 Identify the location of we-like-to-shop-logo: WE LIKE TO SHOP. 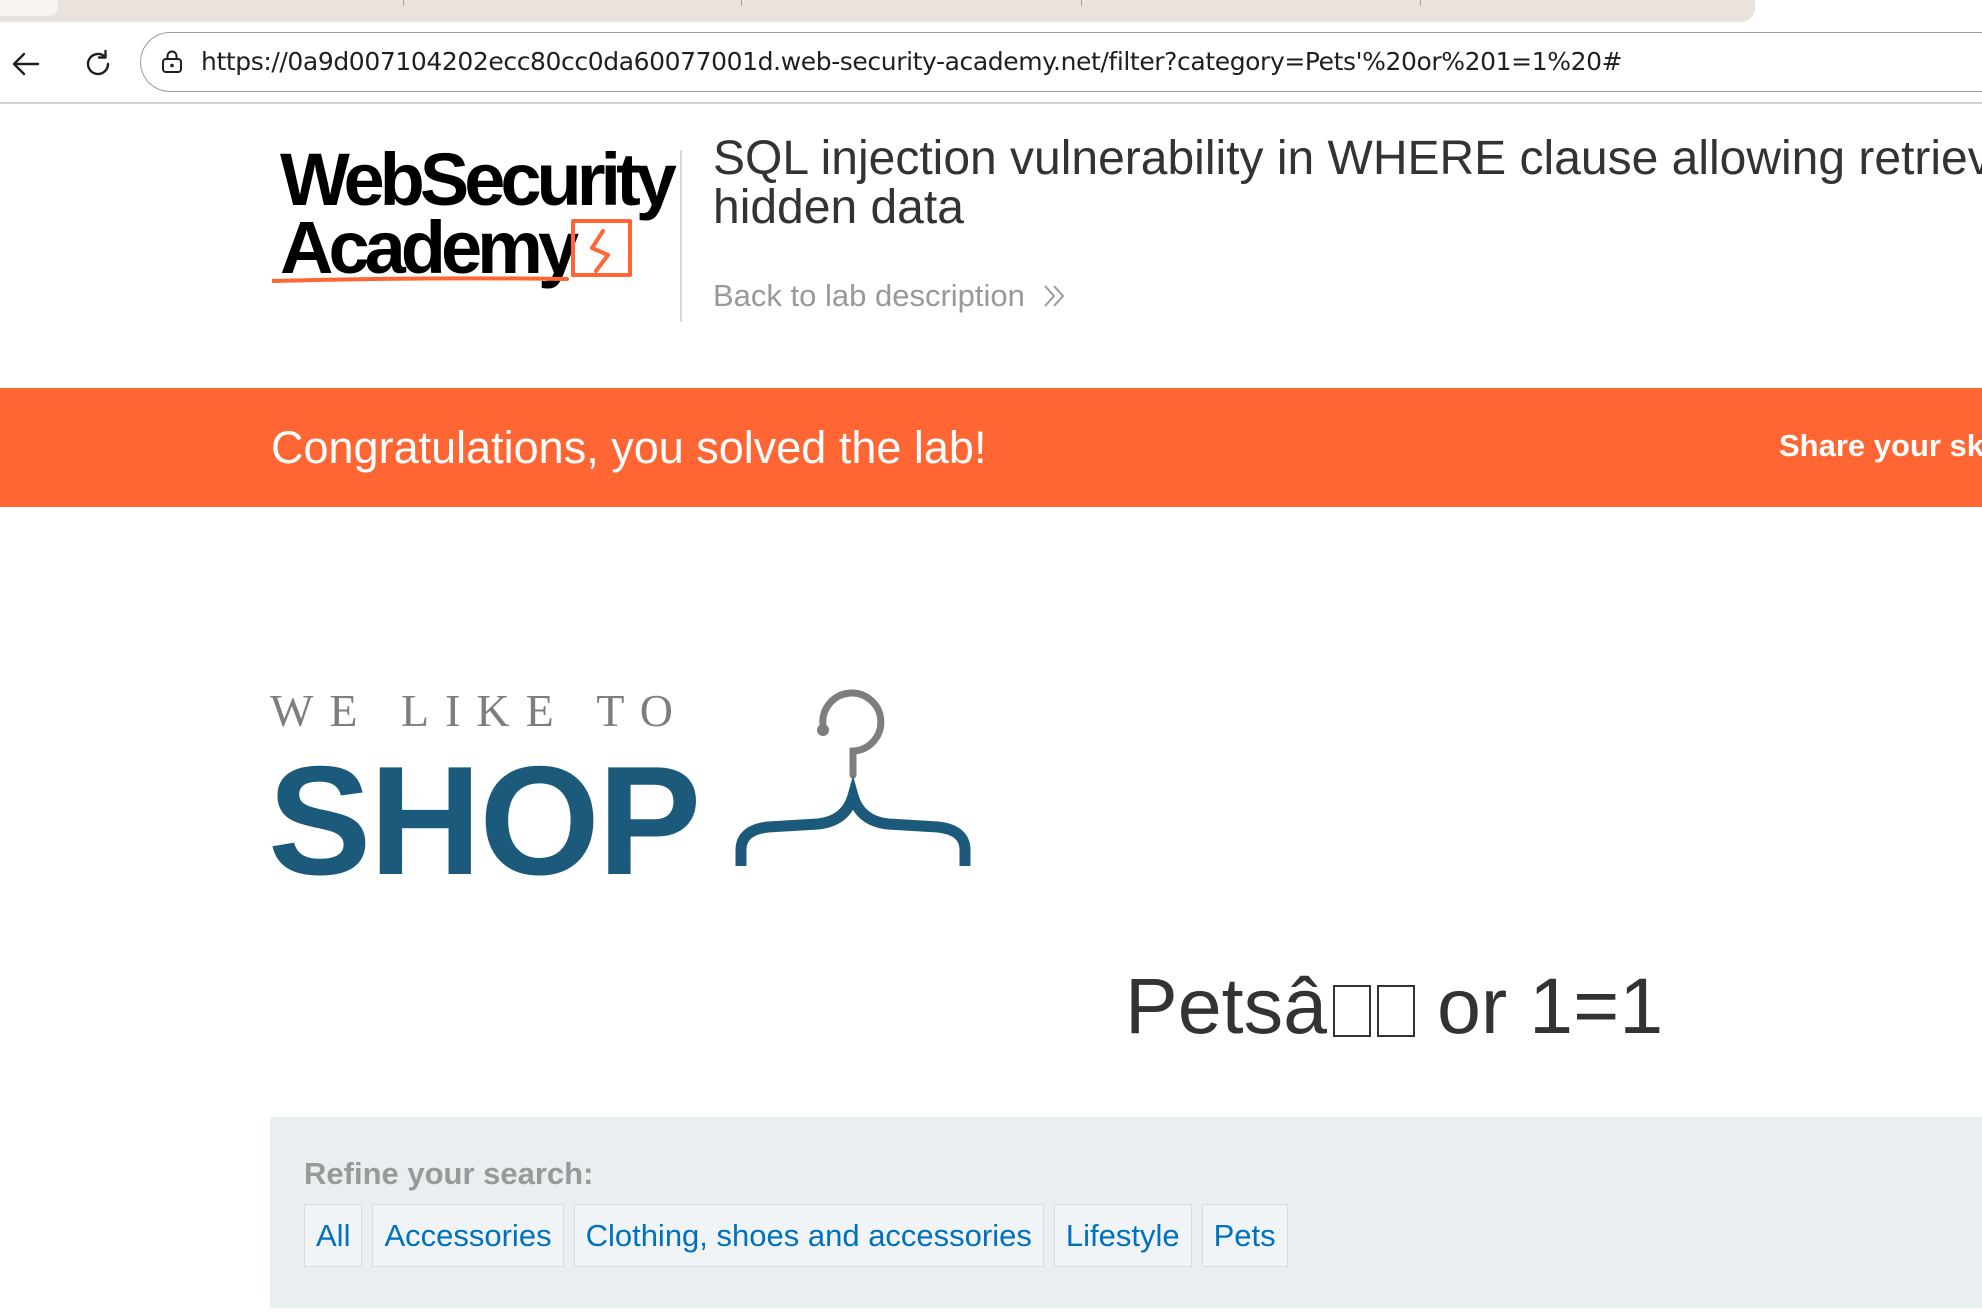
(625, 793).